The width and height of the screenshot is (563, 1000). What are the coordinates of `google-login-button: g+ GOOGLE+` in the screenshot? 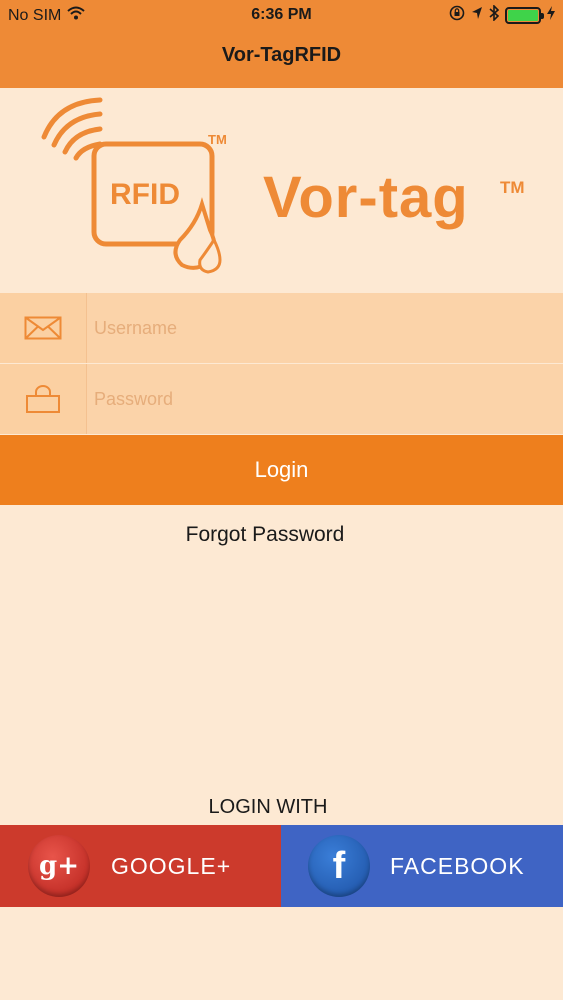 It's located at (140, 866).